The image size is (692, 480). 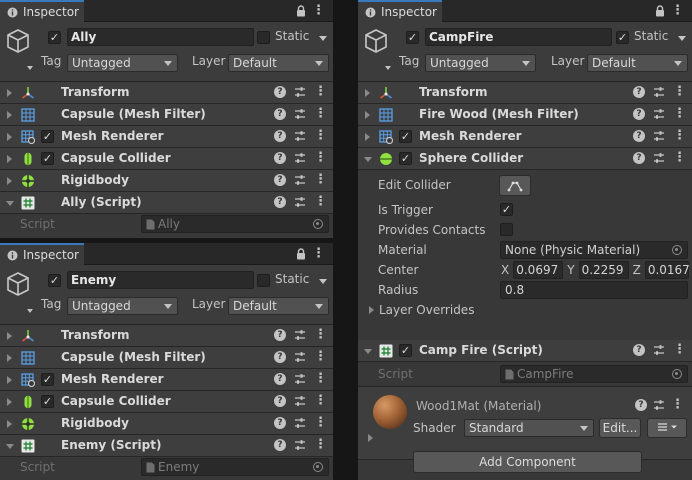 What do you see at coordinates (235, 224) in the screenshot?
I see `script-object-field: Ally` at bounding box center [235, 224].